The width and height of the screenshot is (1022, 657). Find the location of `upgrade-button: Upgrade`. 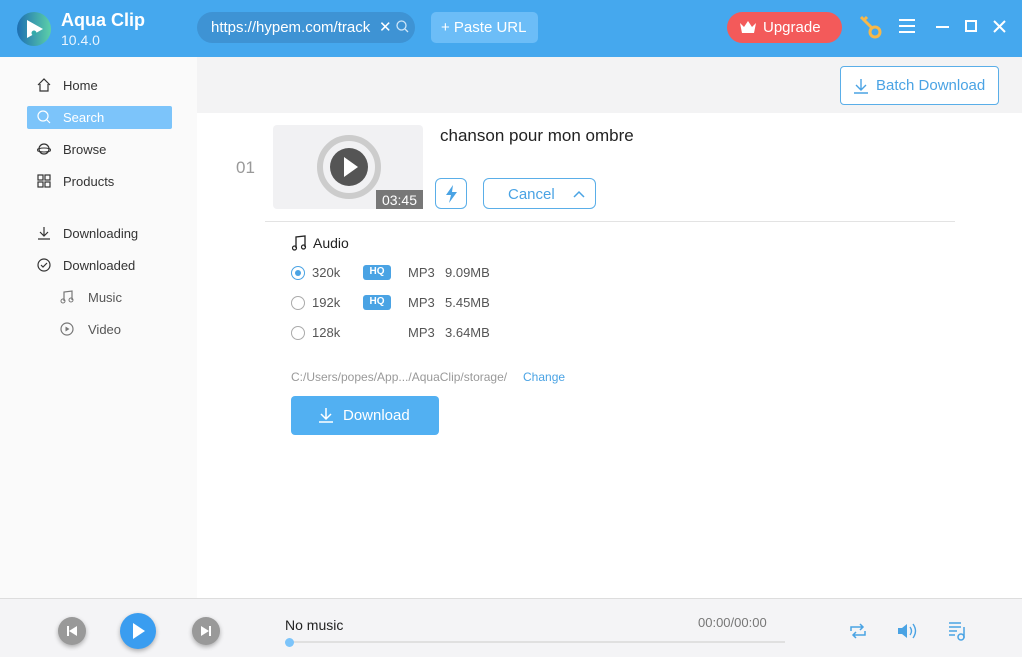

upgrade-button: Upgrade is located at coordinates (784, 27).